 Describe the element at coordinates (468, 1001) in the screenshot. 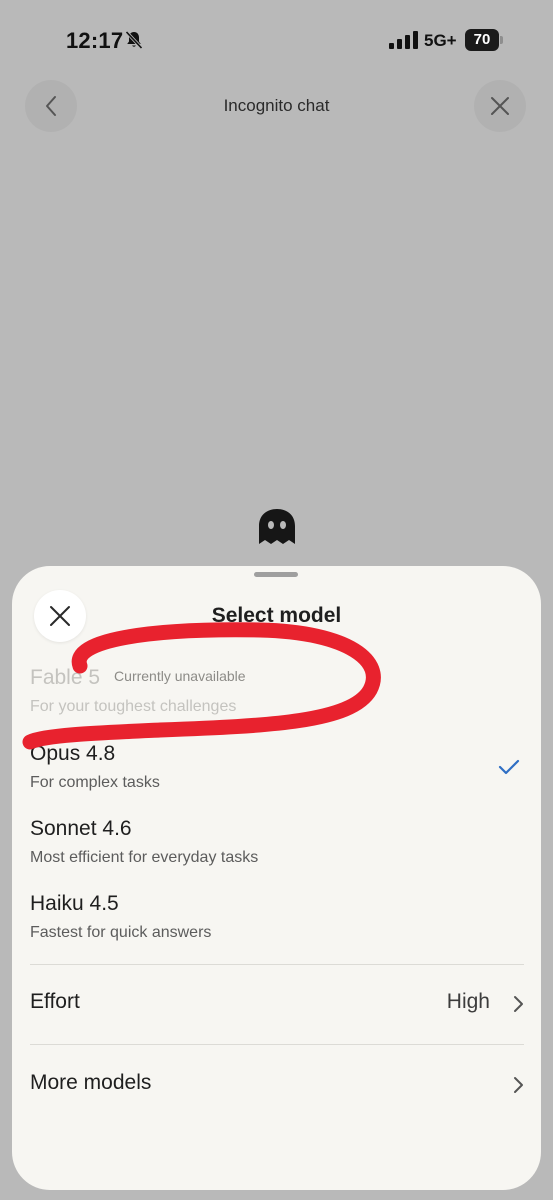

I see `effort-value: High` at that location.